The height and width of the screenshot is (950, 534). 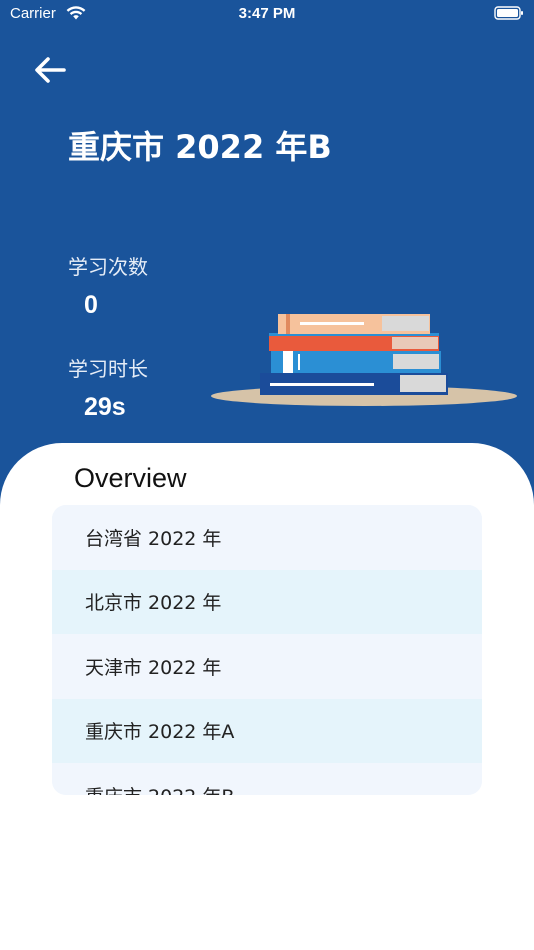 I want to click on page-title: 重庆市 2022 年B, so click(x=200, y=147).